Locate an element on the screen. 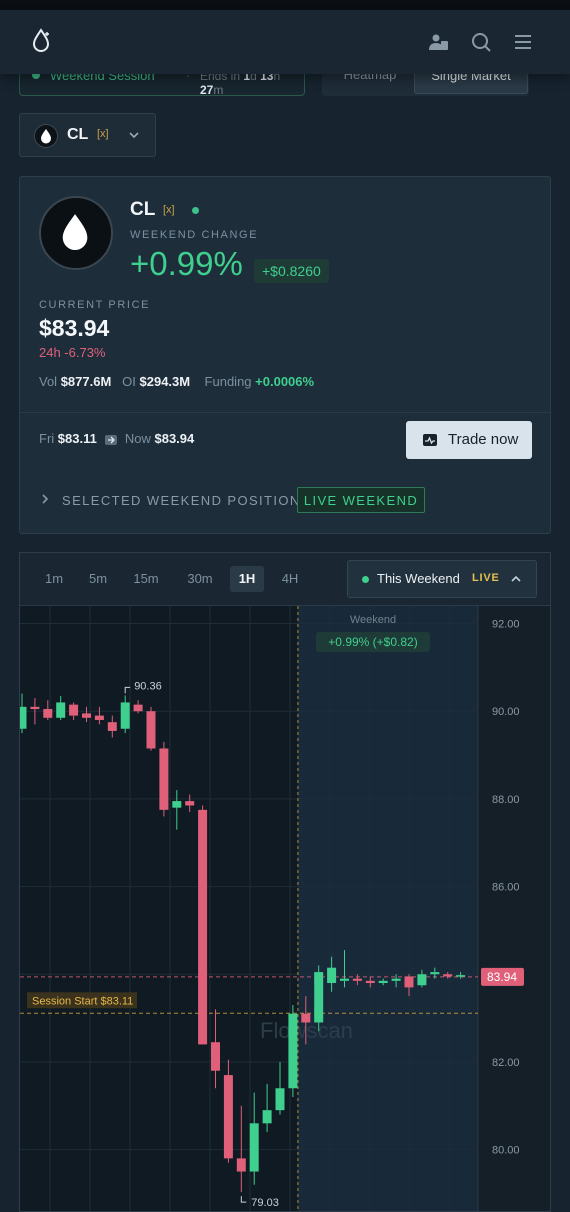  timeframe-bar: 1m 5m 15m 30m 1H 4H This Weekend LIVE is located at coordinates (285, 579).